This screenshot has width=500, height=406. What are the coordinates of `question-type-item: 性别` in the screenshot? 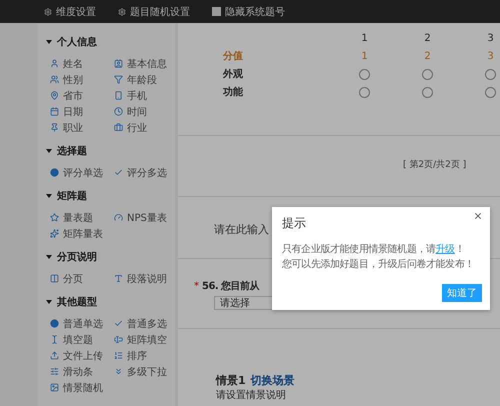 It's located at (73, 79).